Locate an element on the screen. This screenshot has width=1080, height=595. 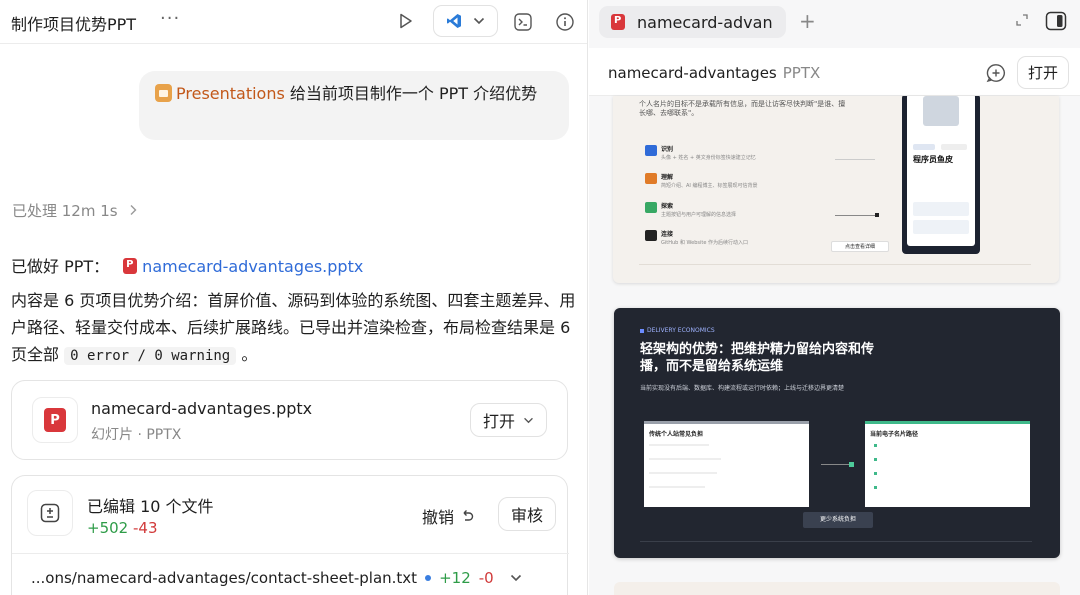
file-card: P namecard-advantages.pptx 幻灯片 · PPTX 打开 is located at coordinates (289, 420).